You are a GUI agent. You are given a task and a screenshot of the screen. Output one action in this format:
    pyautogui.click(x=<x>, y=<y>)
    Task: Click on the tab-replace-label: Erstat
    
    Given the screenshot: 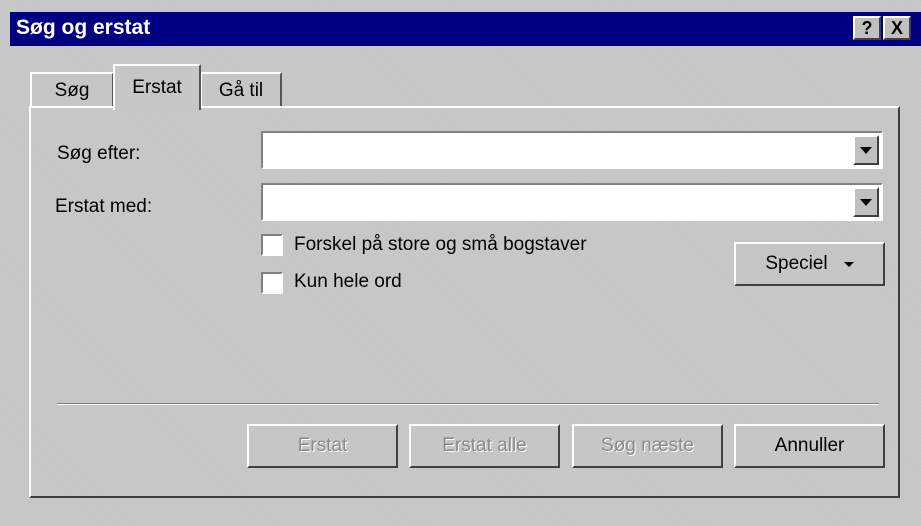 What is the action you would take?
    pyautogui.click(x=157, y=87)
    